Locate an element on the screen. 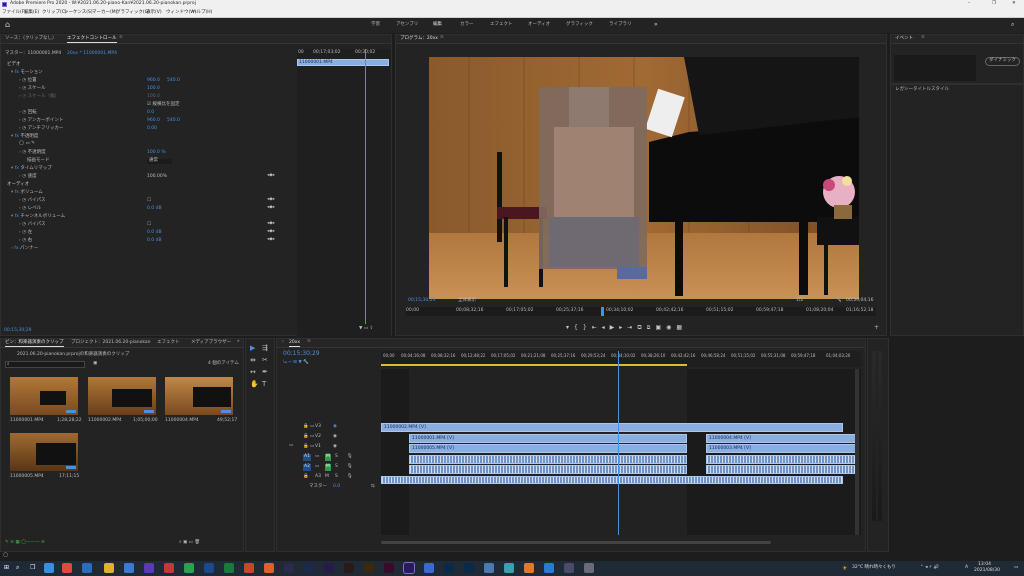 This screenshot has width=1024, height=576. menu-file: ファイル(F) is located at coordinates (14, 13).